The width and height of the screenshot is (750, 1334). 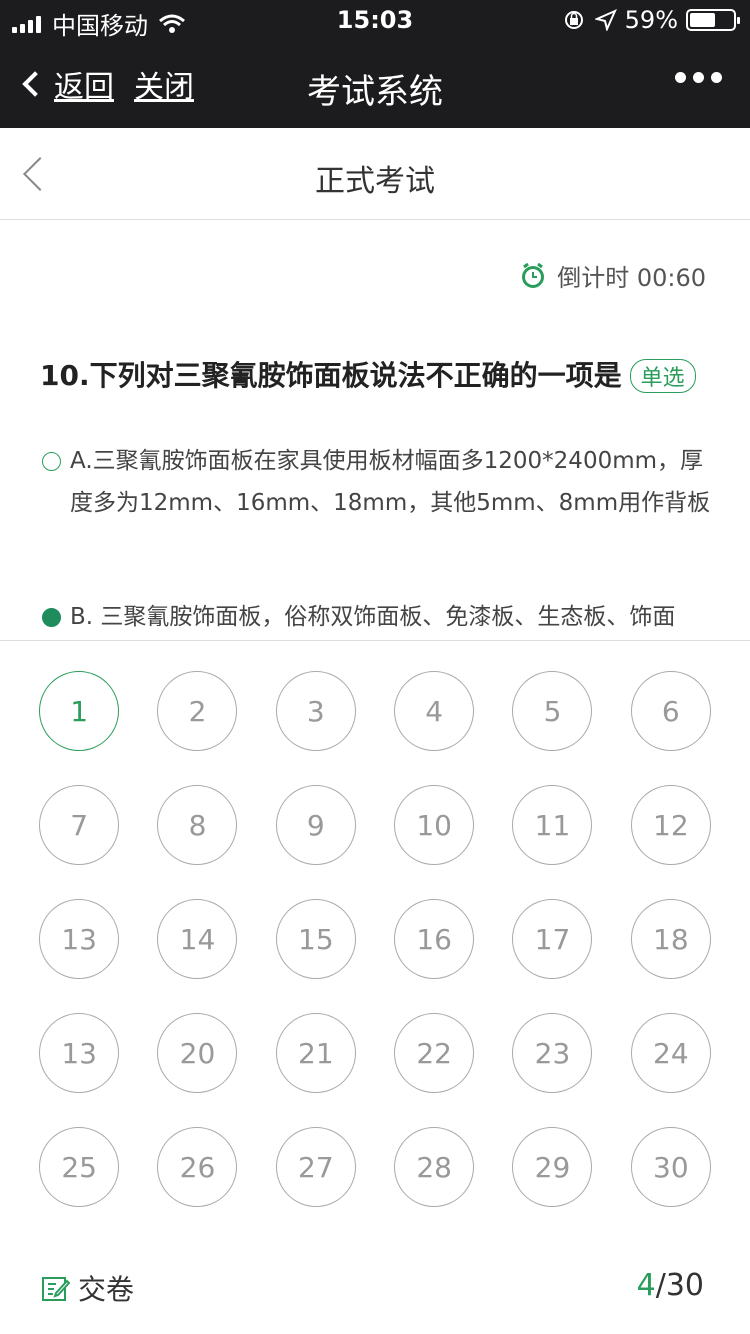 What do you see at coordinates (713, 20) in the screenshot?
I see `battery-icon` at bounding box center [713, 20].